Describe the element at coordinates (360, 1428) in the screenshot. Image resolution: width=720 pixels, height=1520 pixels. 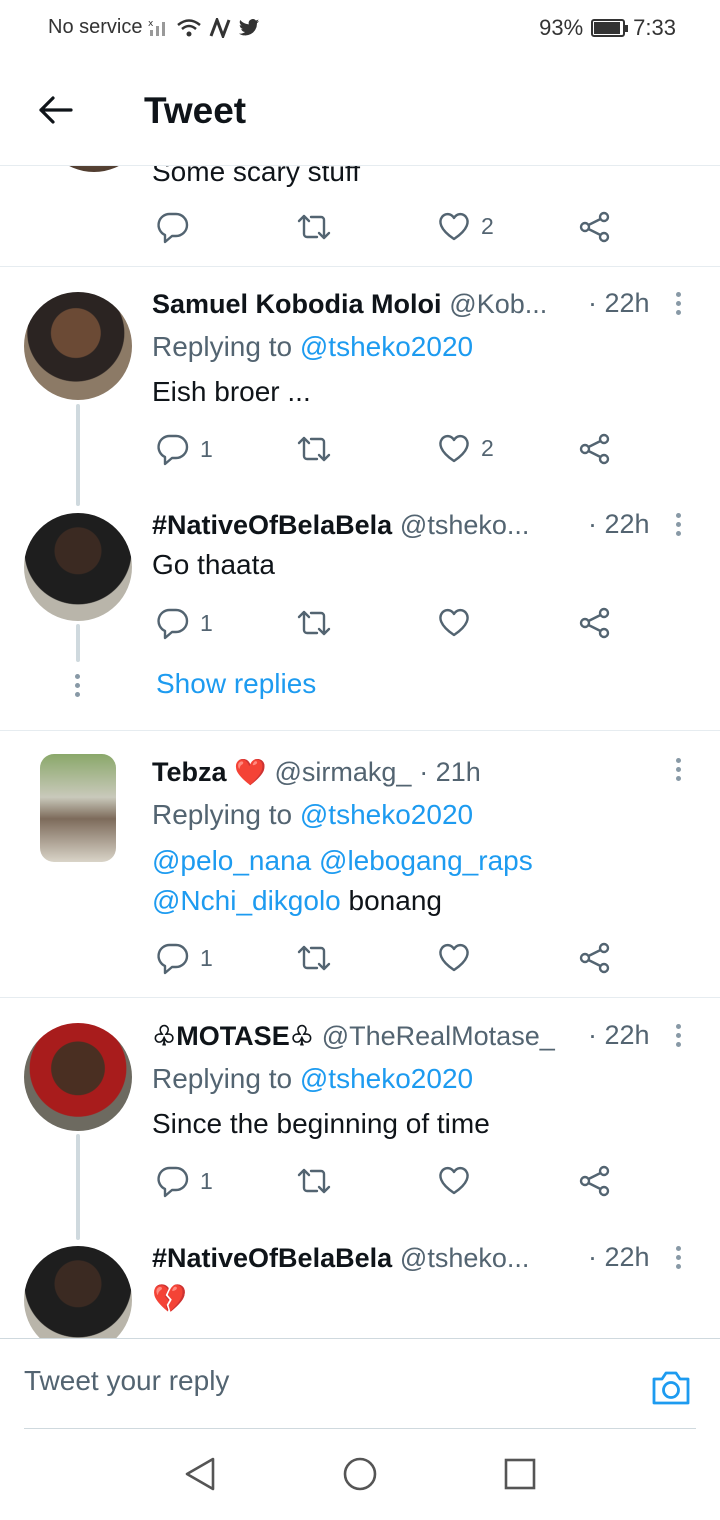
I see `reply-underline` at that location.